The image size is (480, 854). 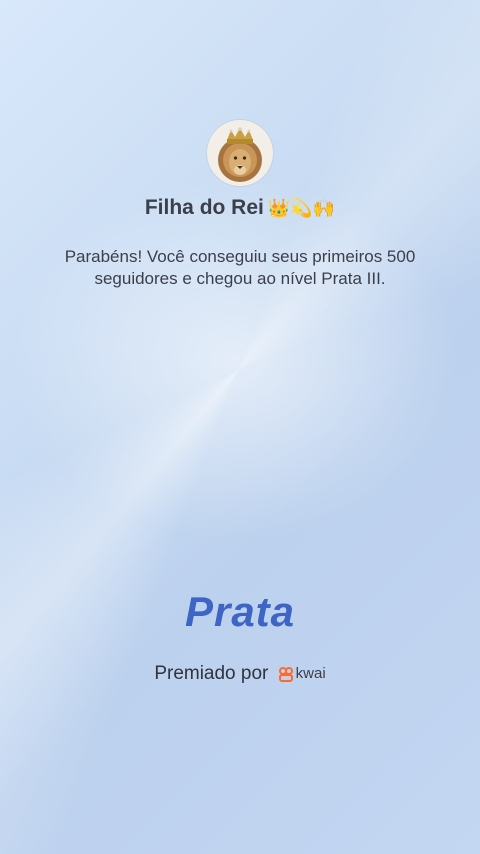 I want to click on profile-name: Filha do Rei 👑💫🙌, so click(x=240, y=208).